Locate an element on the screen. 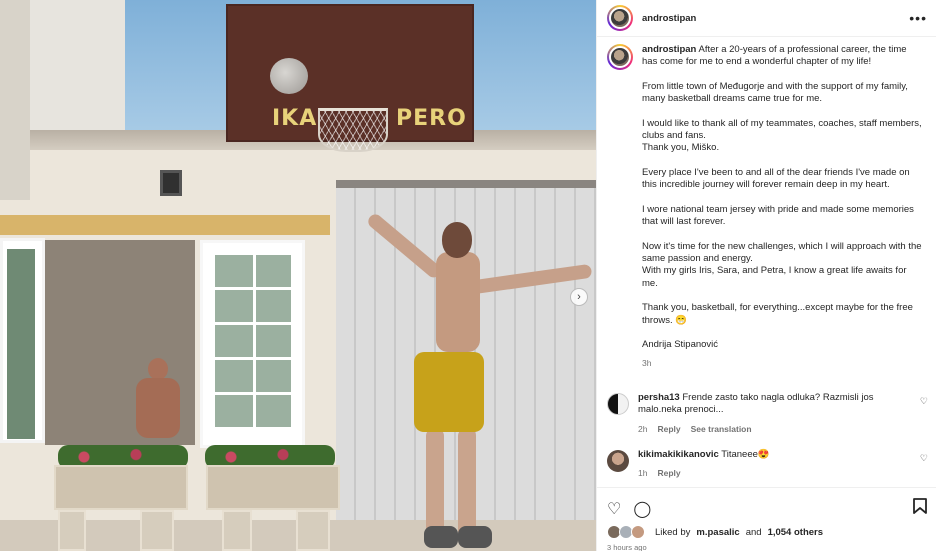 The height and width of the screenshot is (551, 936). building-corner is located at coordinates (15, 100).